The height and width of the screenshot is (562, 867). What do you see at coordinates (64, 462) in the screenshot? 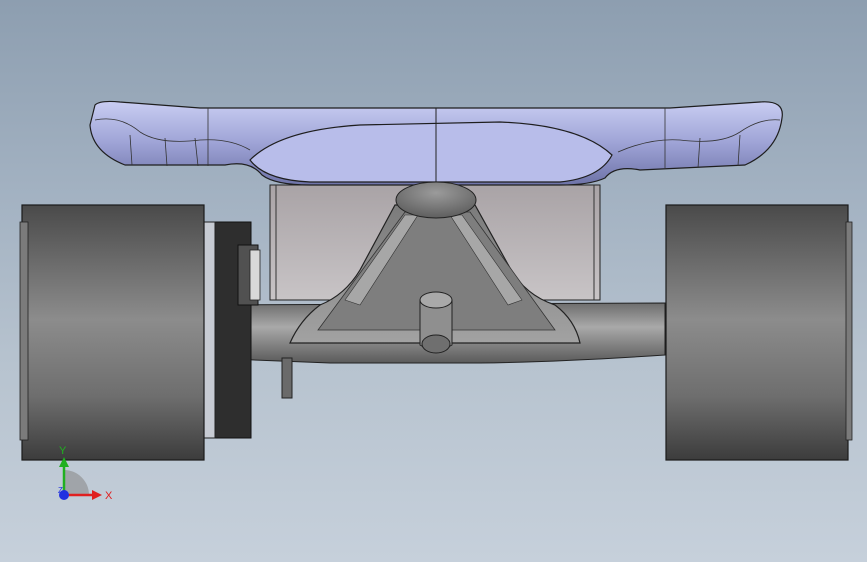
I see `y-axis-arrow` at bounding box center [64, 462].